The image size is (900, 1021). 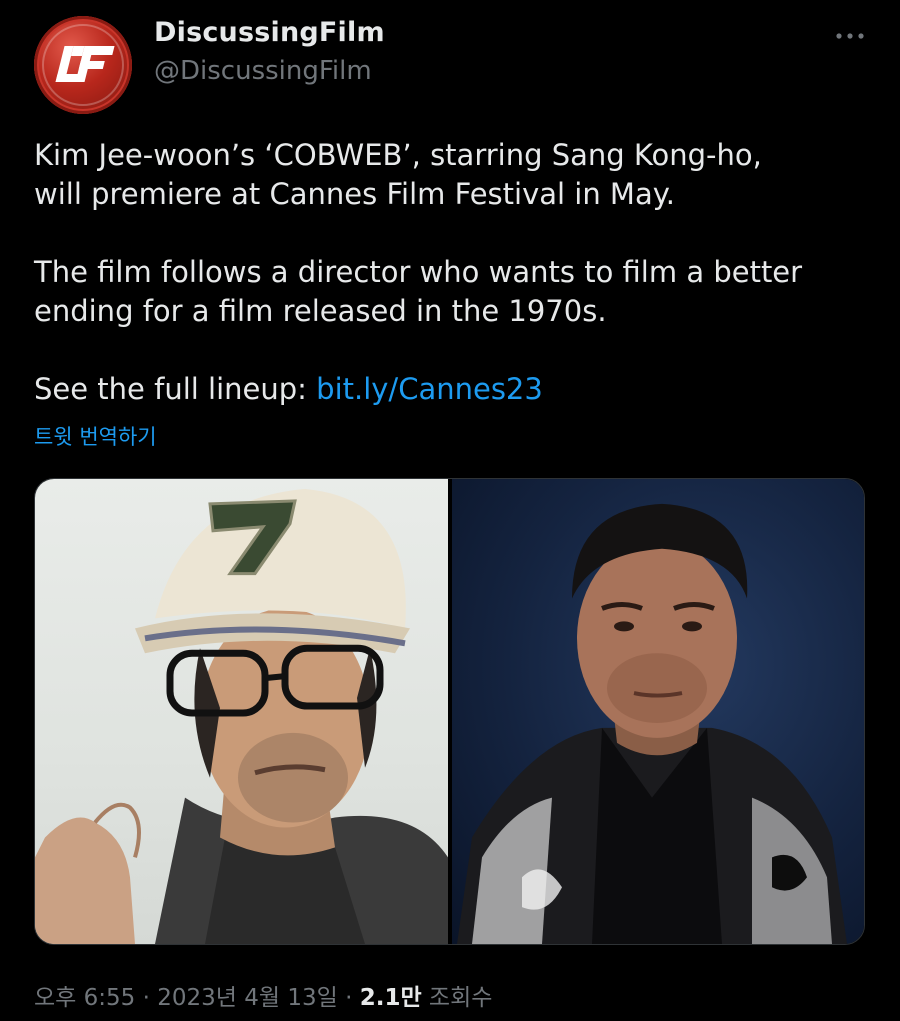 What do you see at coordinates (269, 71) in the screenshot?
I see `author-handle: @DiscussingFilm` at bounding box center [269, 71].